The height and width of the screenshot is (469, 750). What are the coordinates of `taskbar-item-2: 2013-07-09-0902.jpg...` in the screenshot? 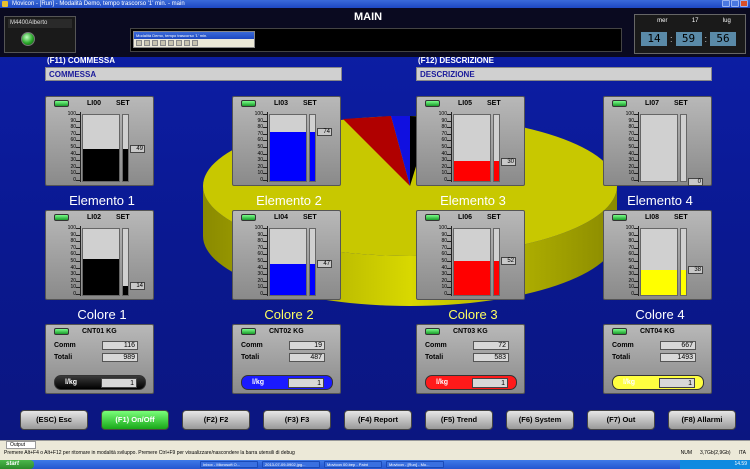 It's located at (291, 464).